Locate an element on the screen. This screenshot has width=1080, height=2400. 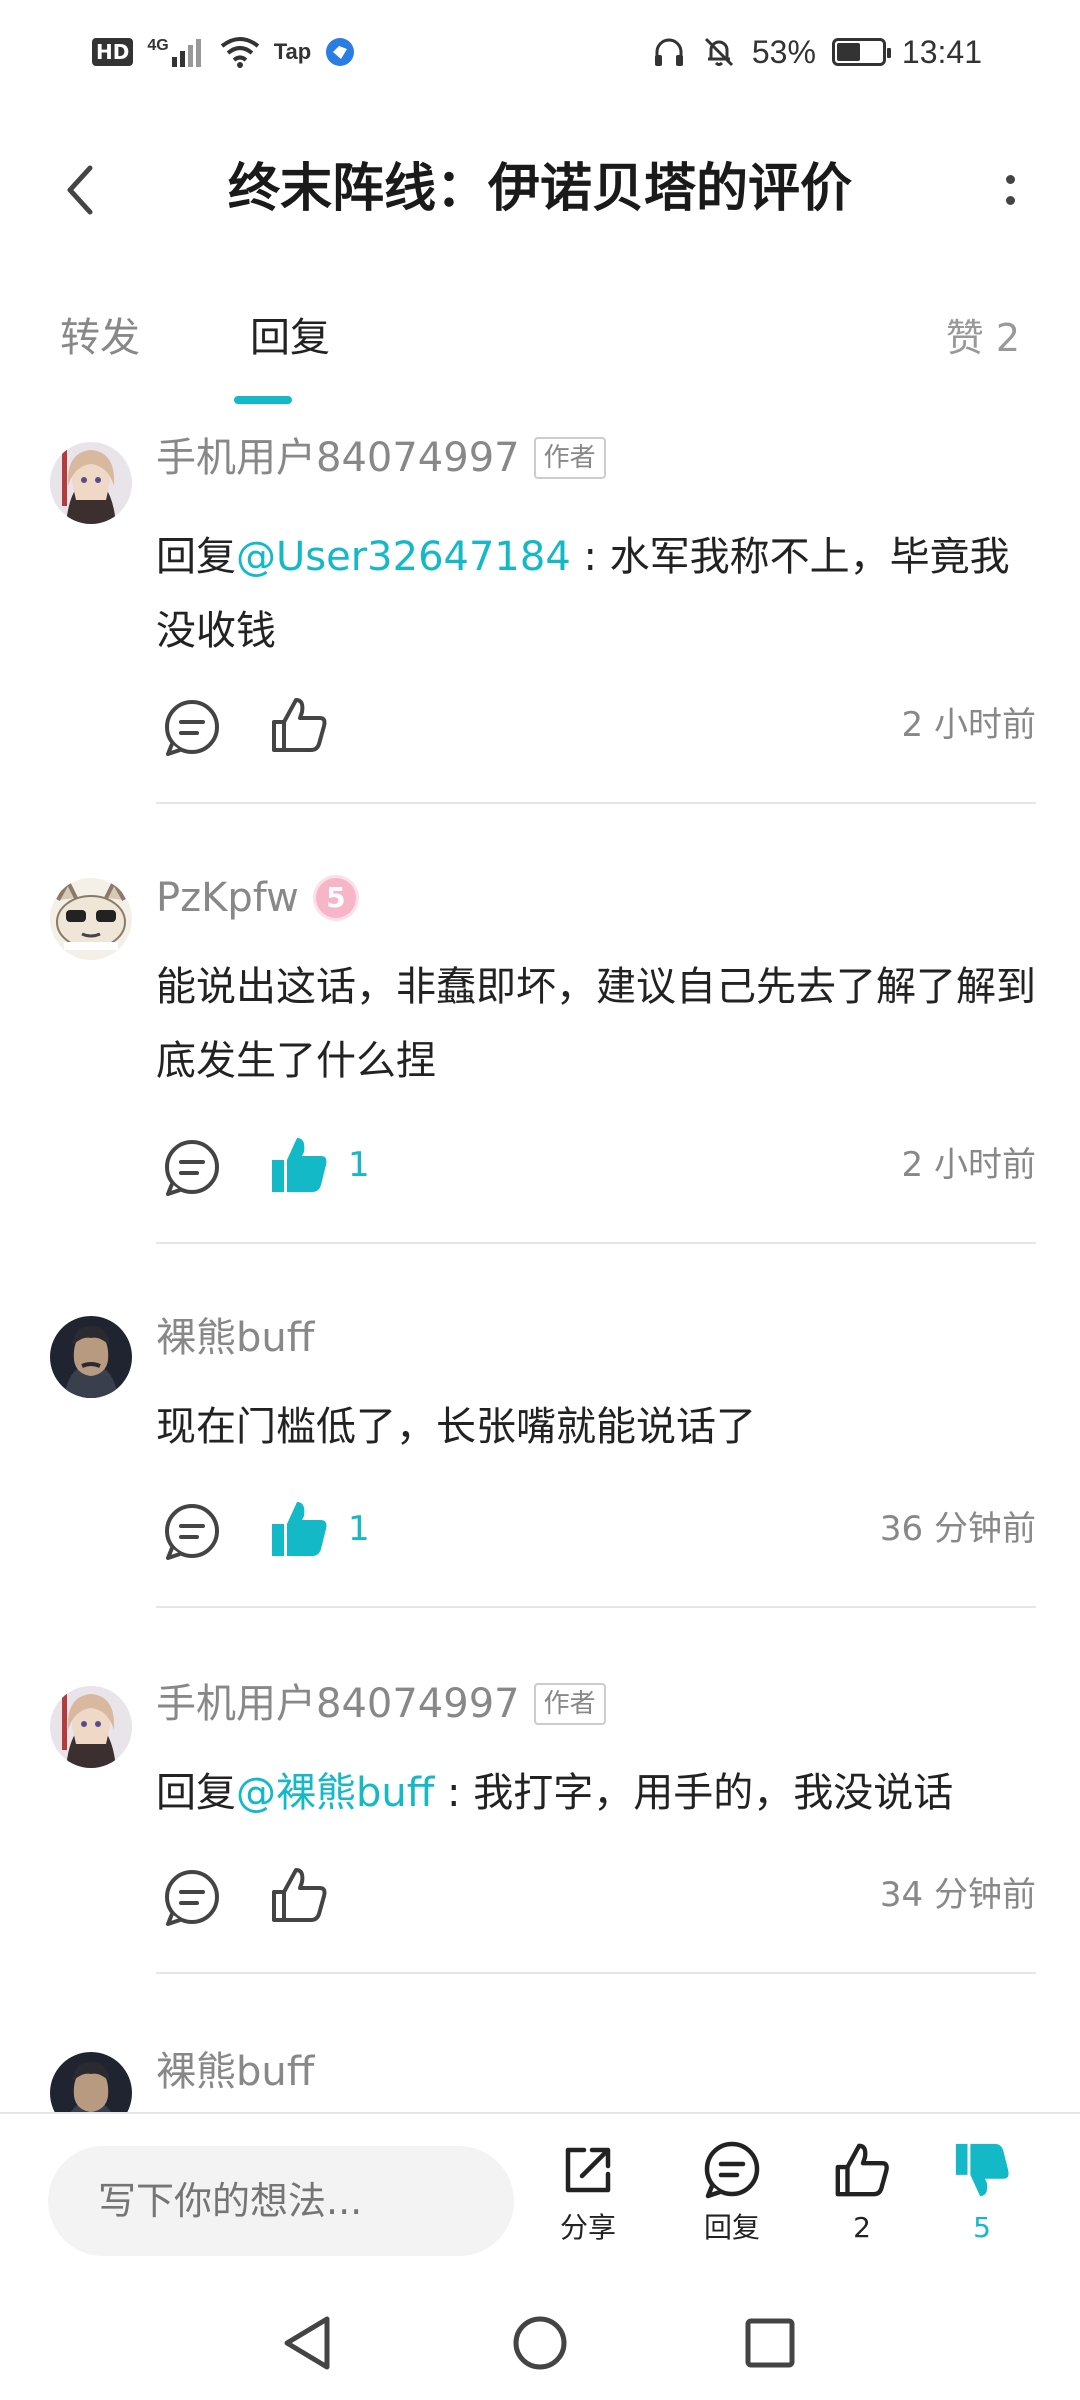
headphones-icon is located at coordinates (668, 52).